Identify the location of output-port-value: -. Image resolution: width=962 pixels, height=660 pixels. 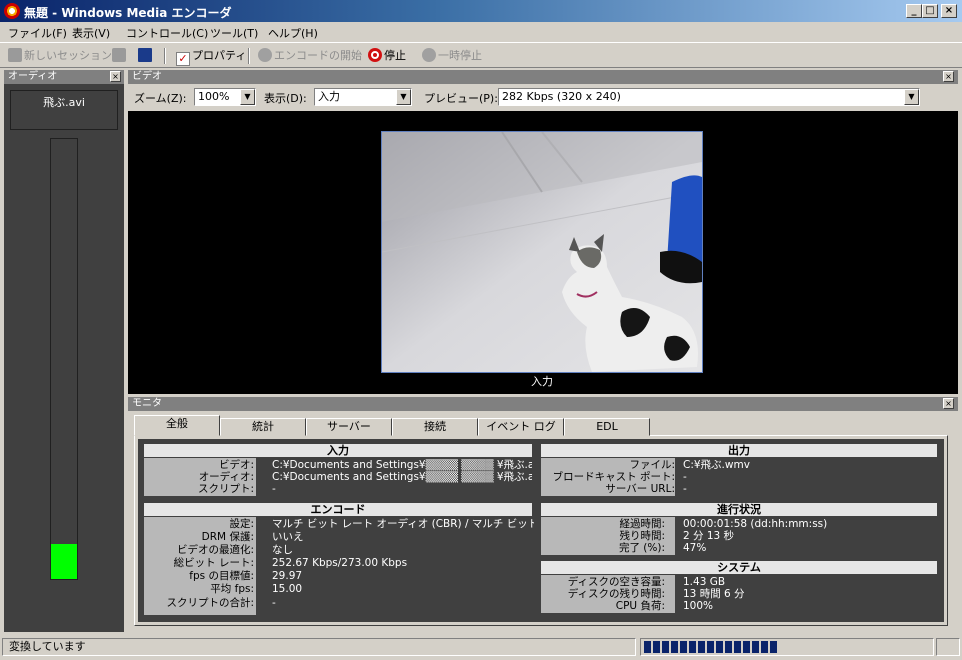
(685, 477).